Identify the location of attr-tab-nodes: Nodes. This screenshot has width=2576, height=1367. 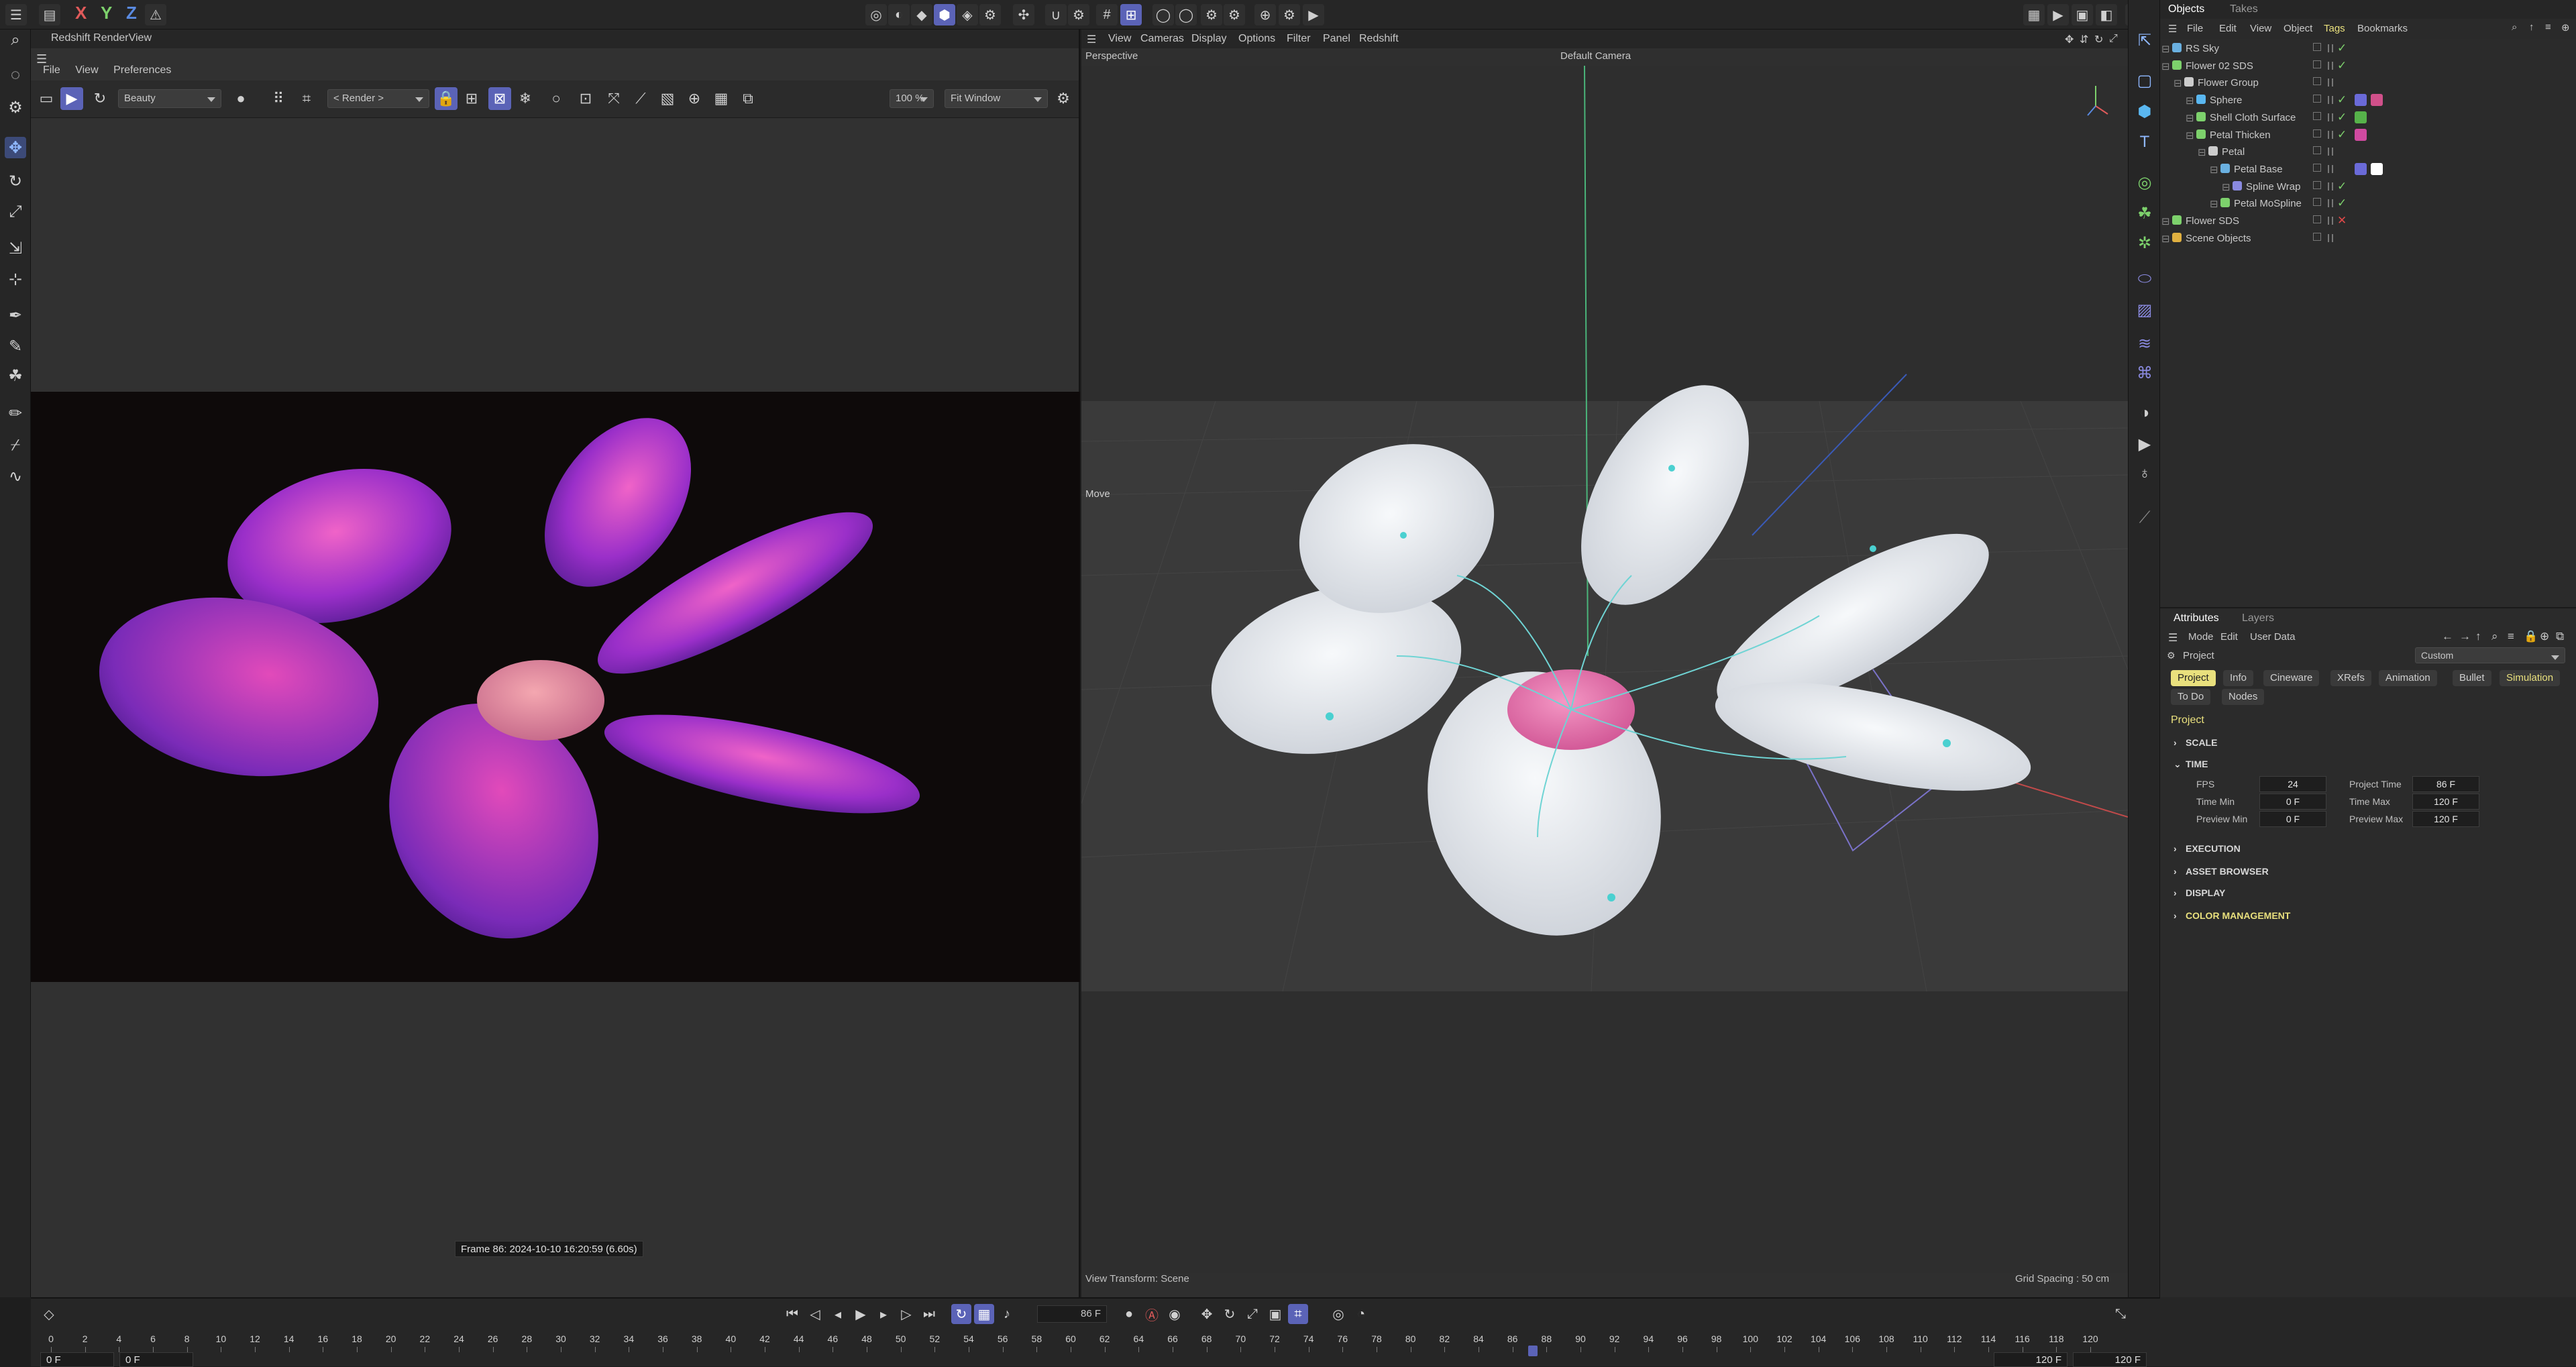
(2243, 697).